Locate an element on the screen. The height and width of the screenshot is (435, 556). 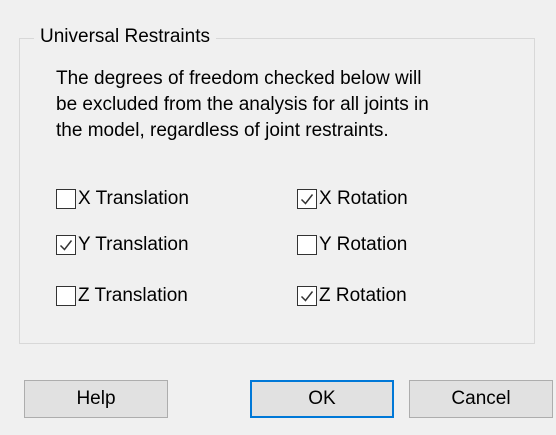
ok-button: OK is located at coordinates (322, 399).